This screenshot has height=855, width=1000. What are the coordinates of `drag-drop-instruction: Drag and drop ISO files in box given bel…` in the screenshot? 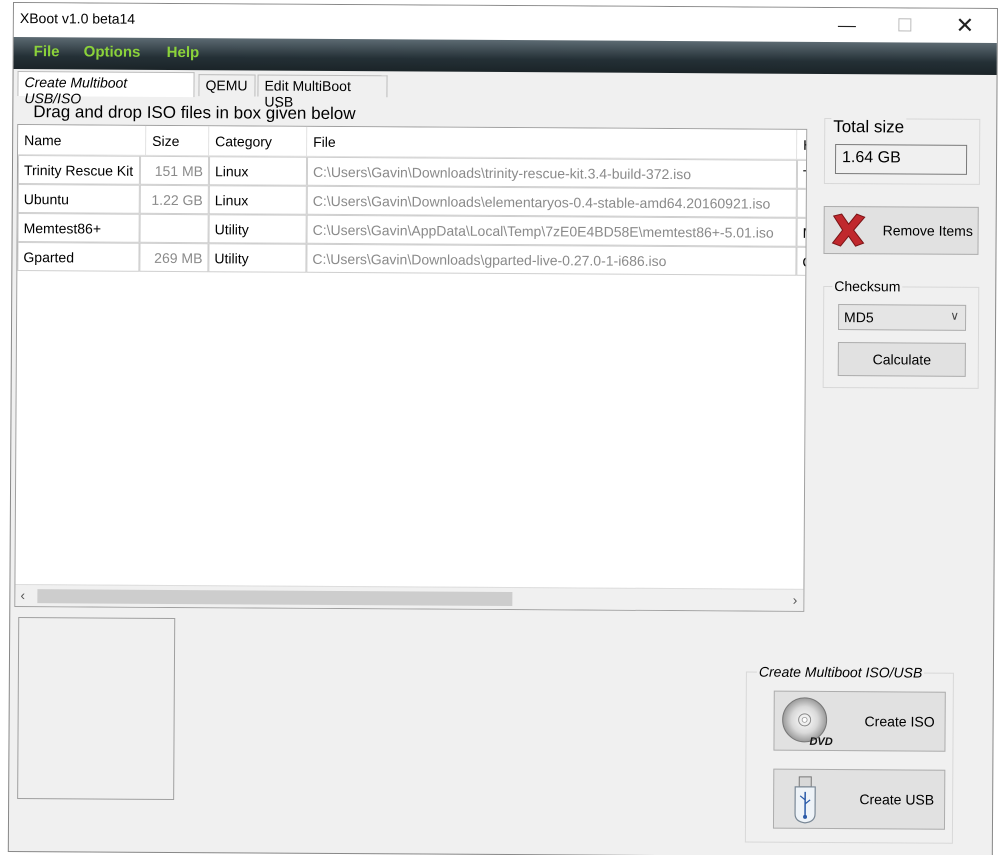 It's located at (194, 113).